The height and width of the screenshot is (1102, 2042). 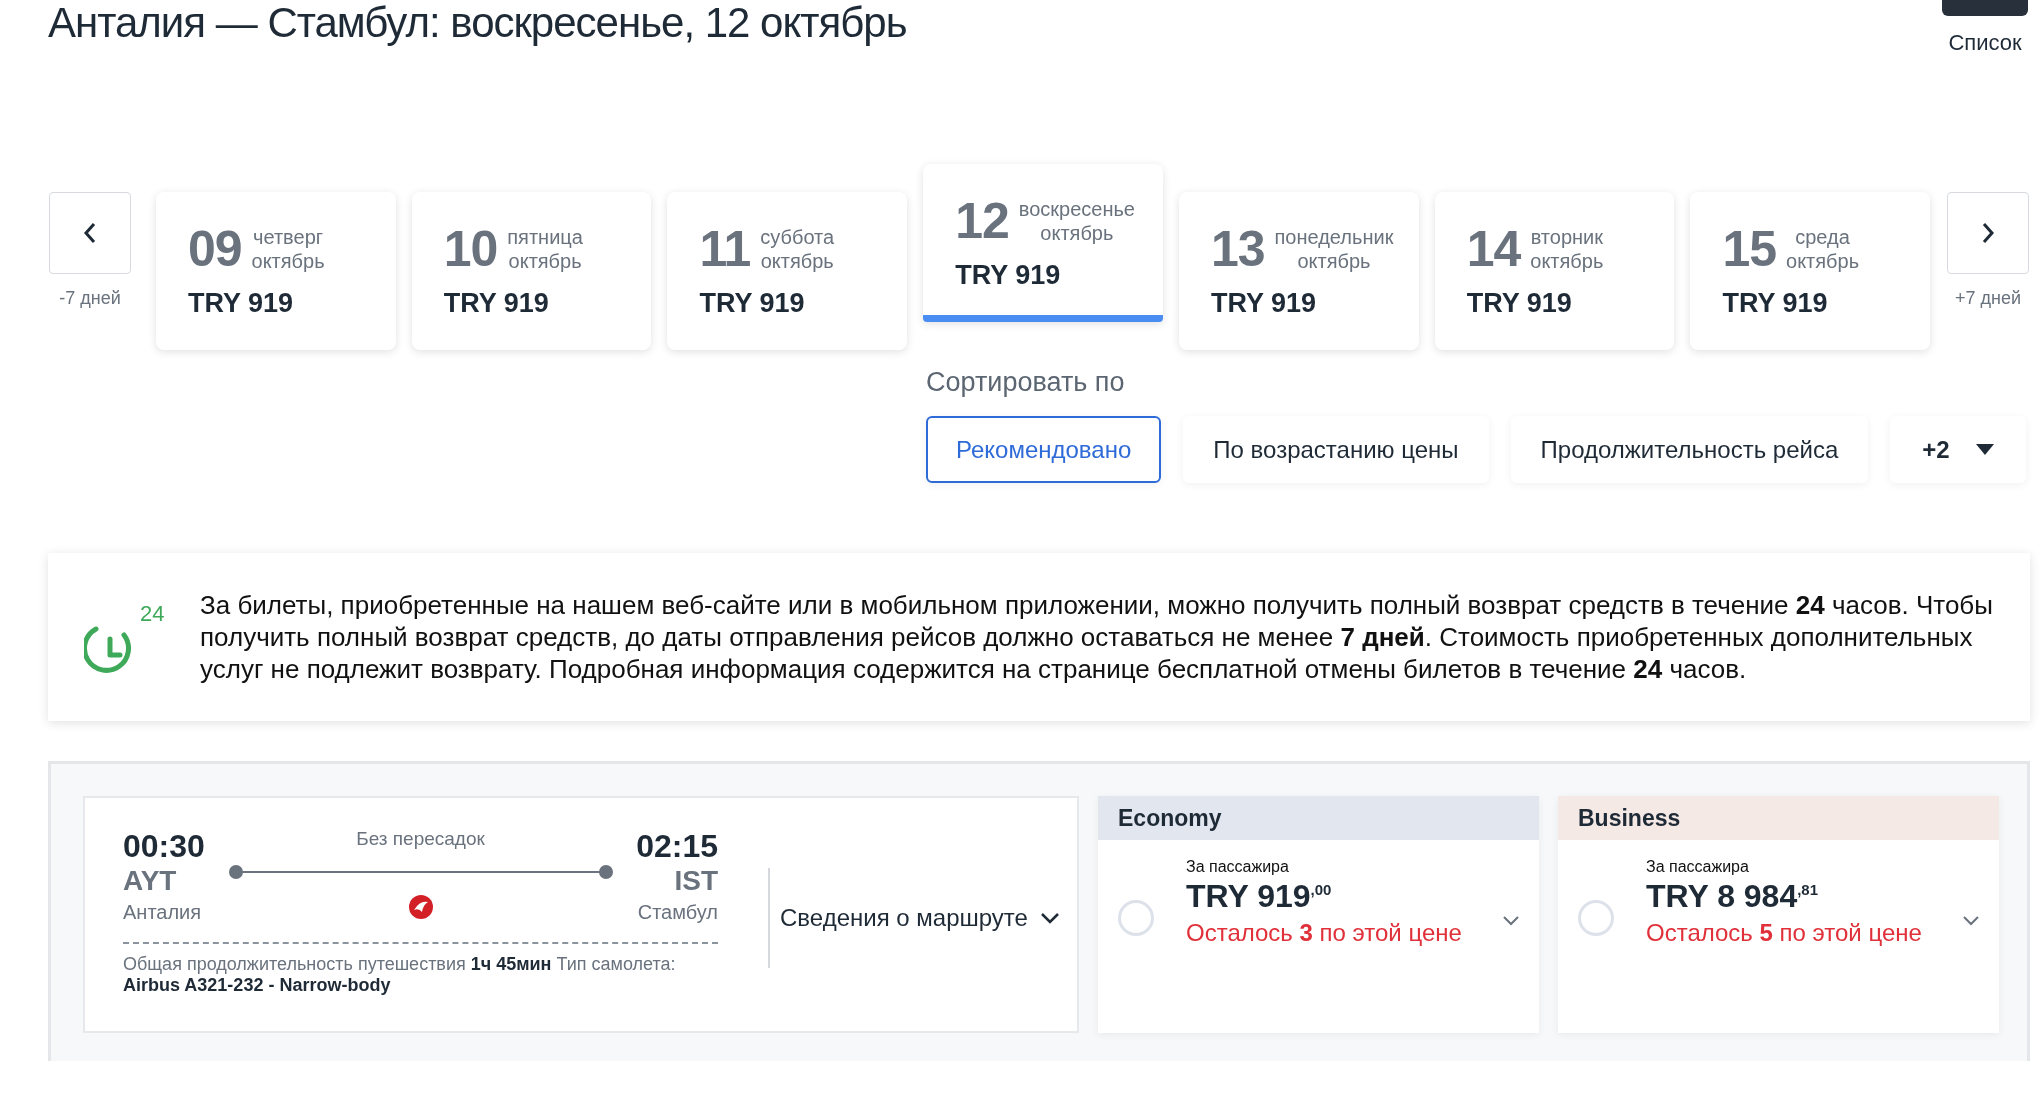 I want to click on departure-city: Анталия, so click(x=163, y=912).